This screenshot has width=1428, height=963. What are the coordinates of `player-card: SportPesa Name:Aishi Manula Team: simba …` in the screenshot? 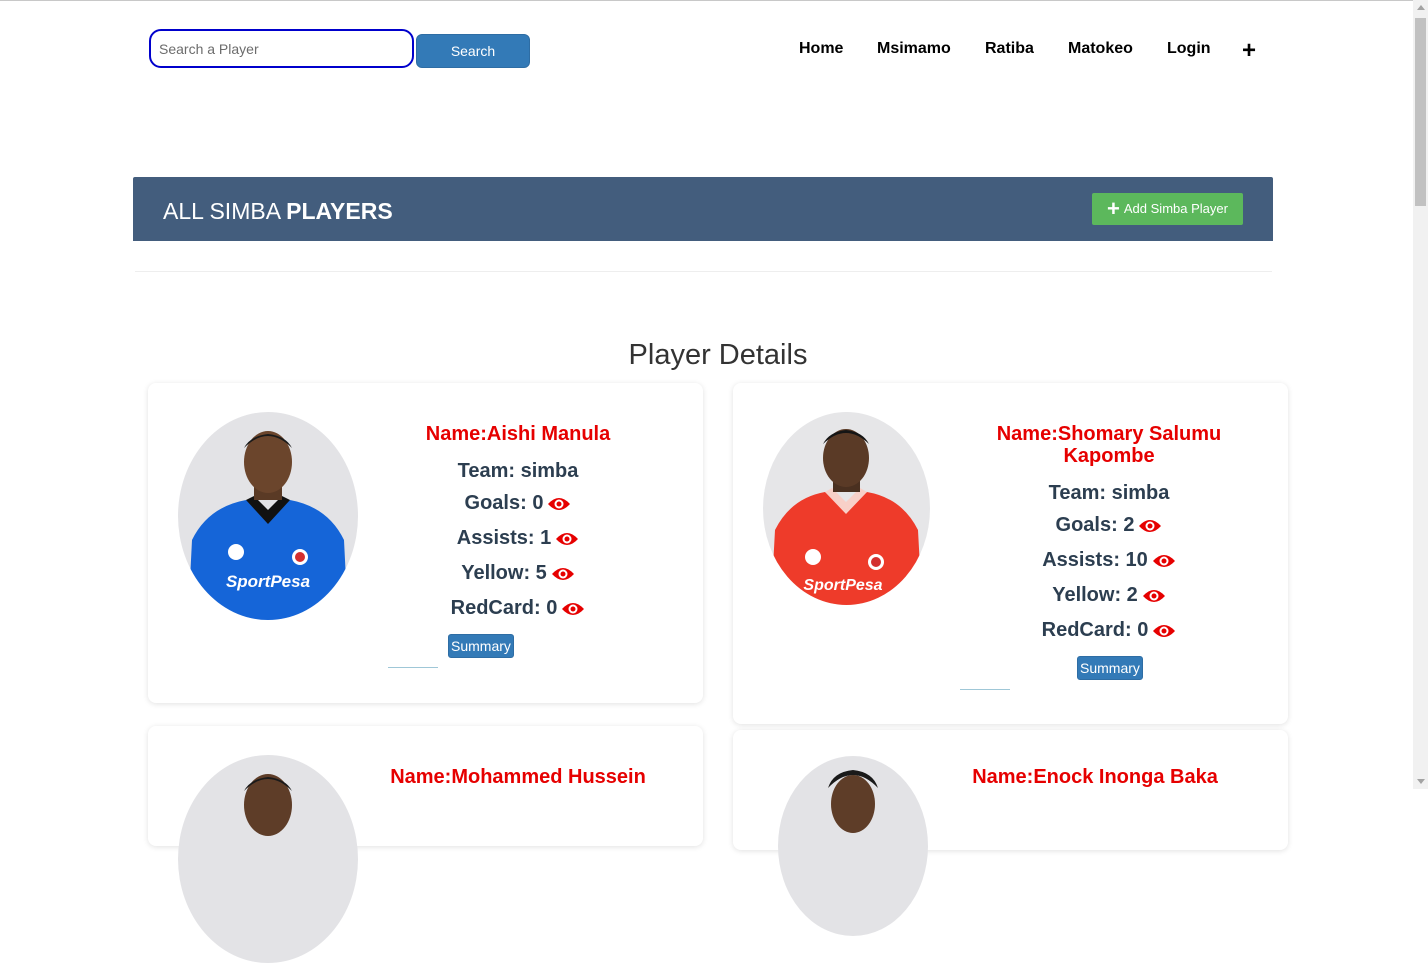 It's located at (425, 543).